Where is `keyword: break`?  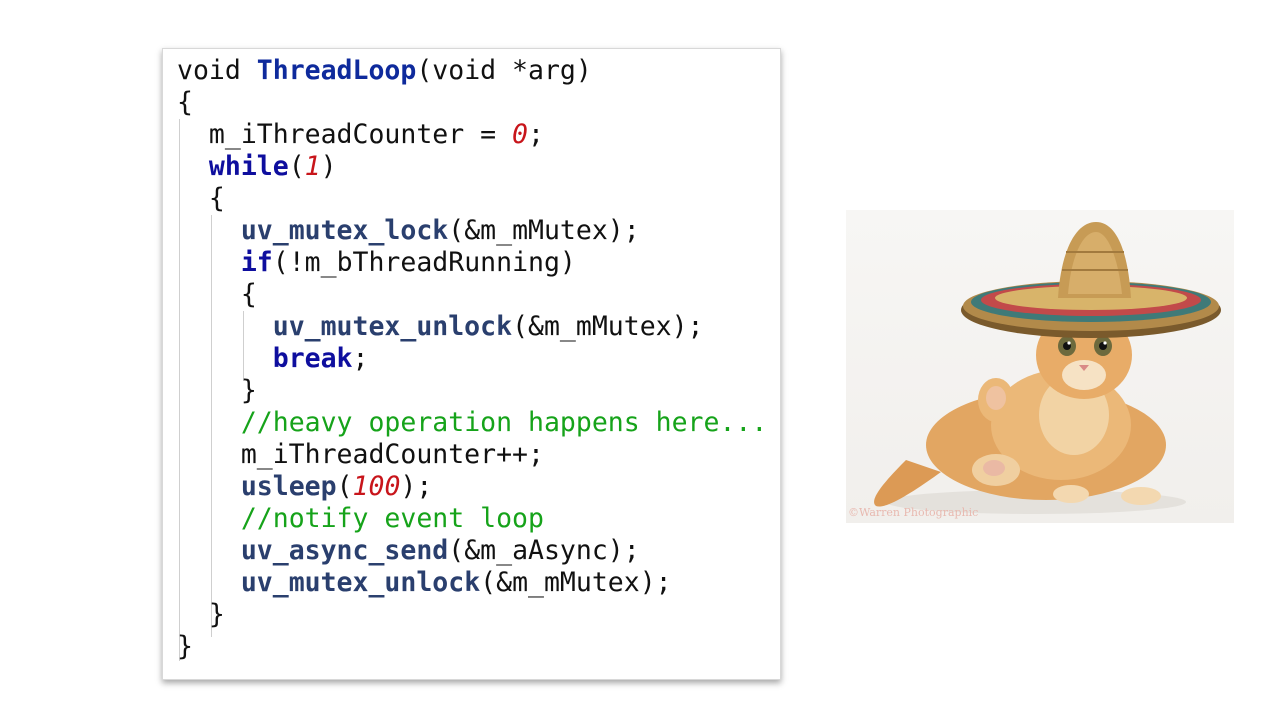 keyword: break is located at coordinates (312, 358).